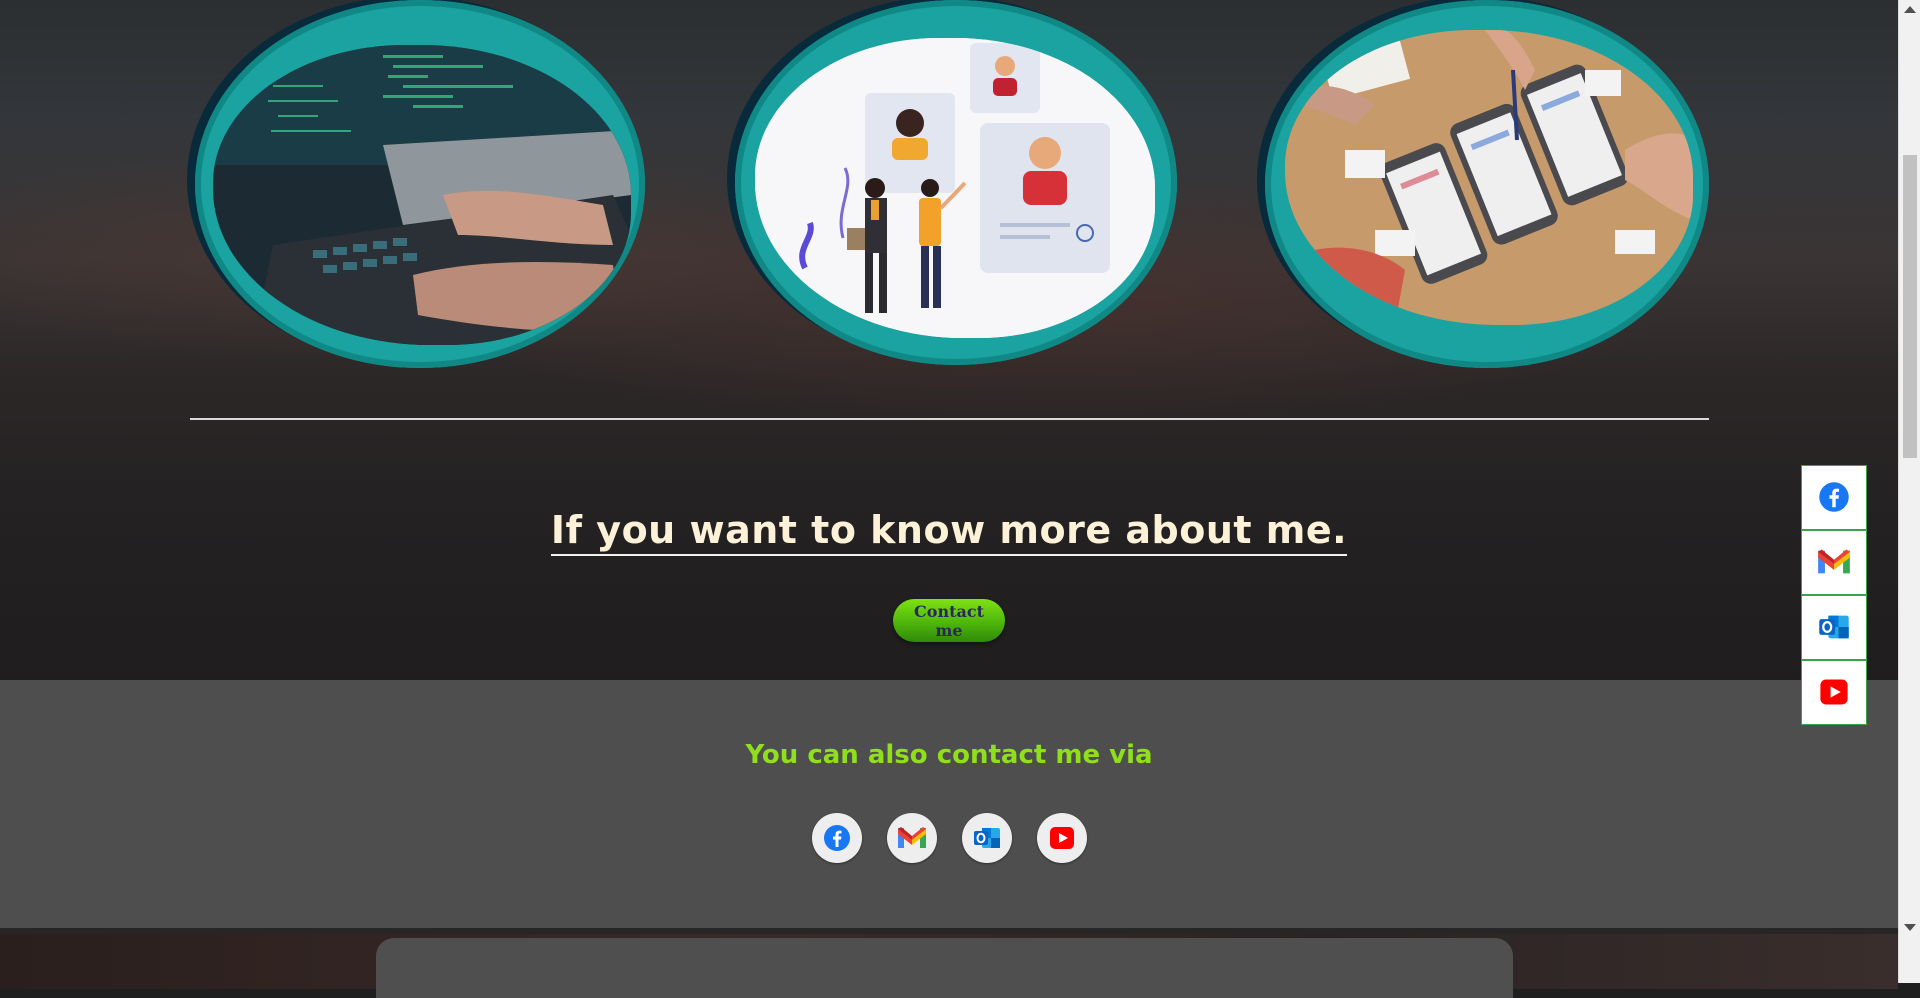  I want to click on footer-card, so click(944, 968).